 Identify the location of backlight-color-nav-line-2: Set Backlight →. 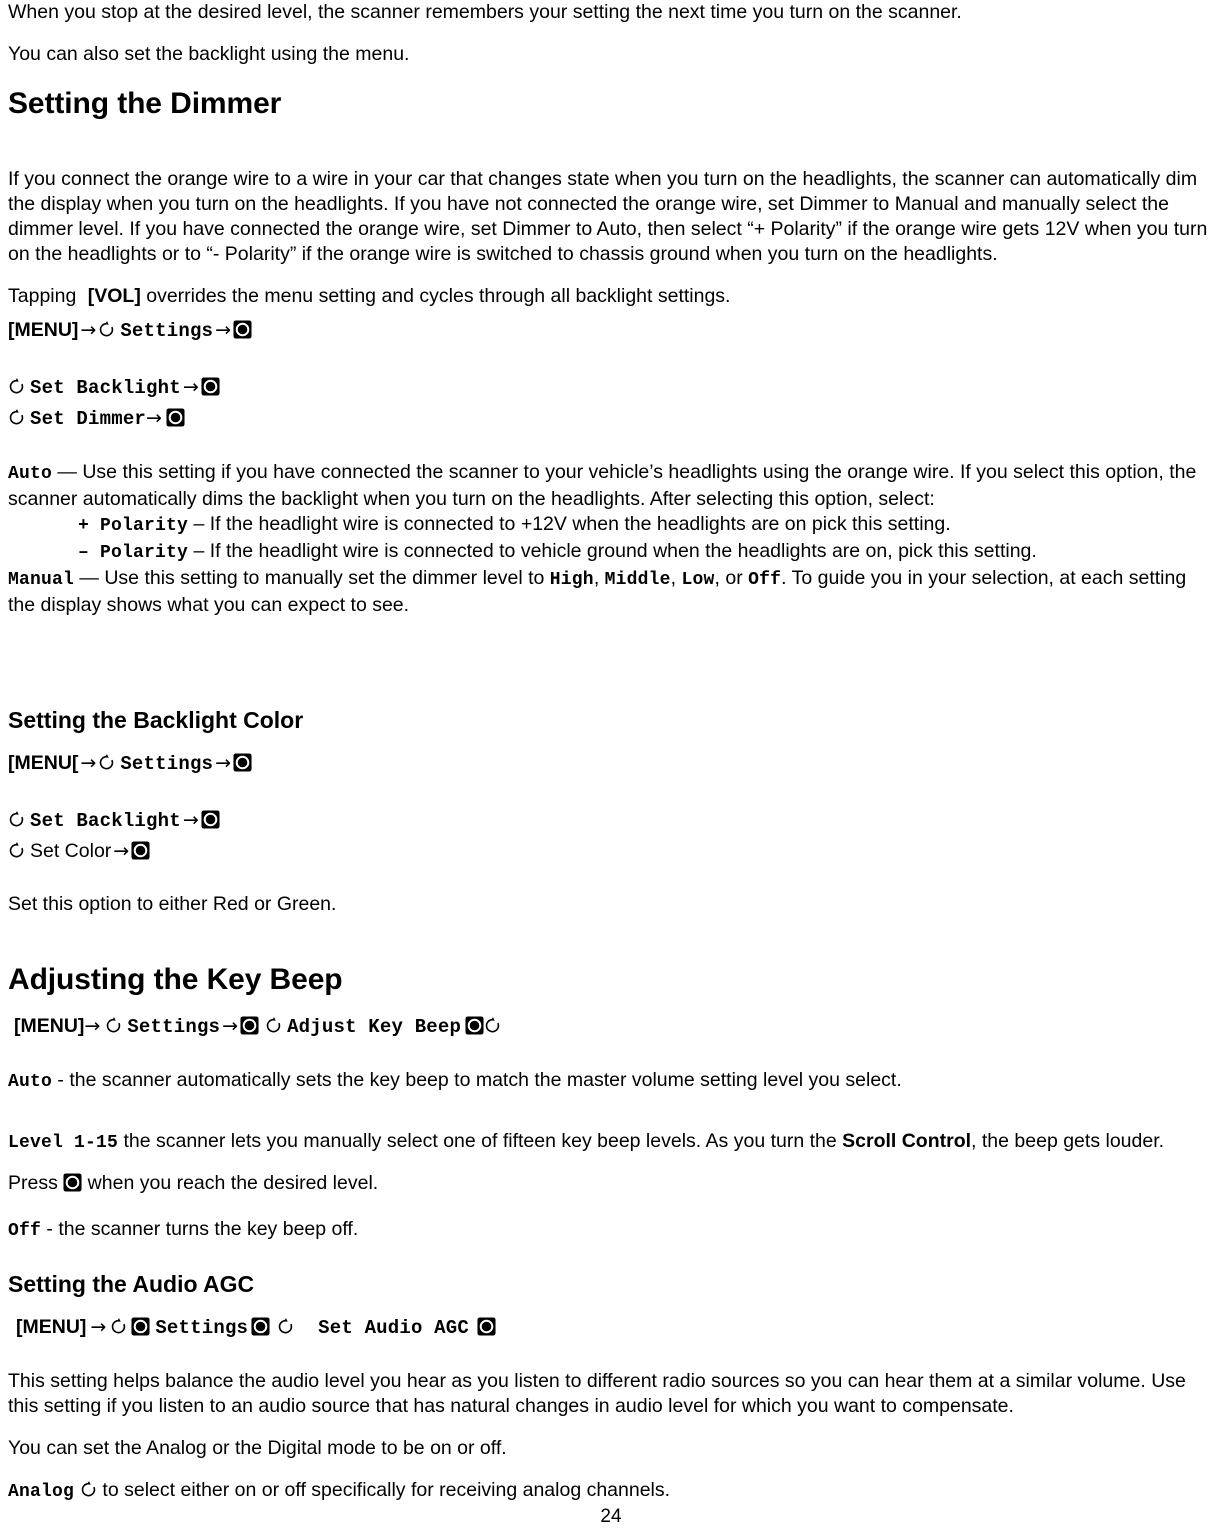
(611, 820).